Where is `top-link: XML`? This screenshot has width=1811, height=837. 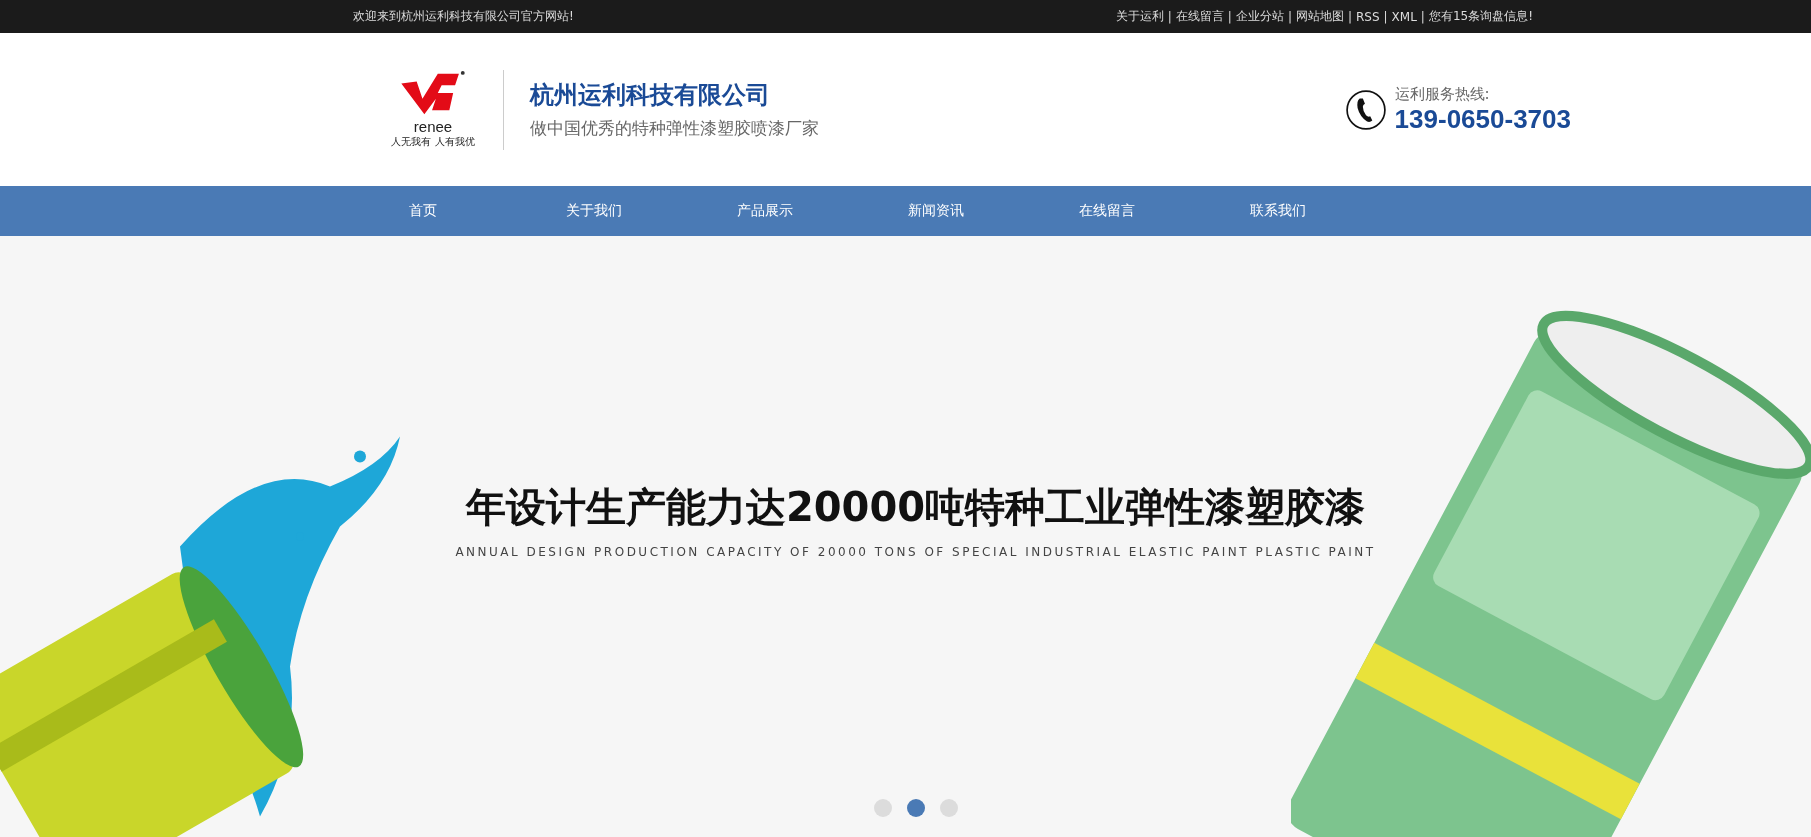
top-link: XML is located at coordinates (1404, 16).